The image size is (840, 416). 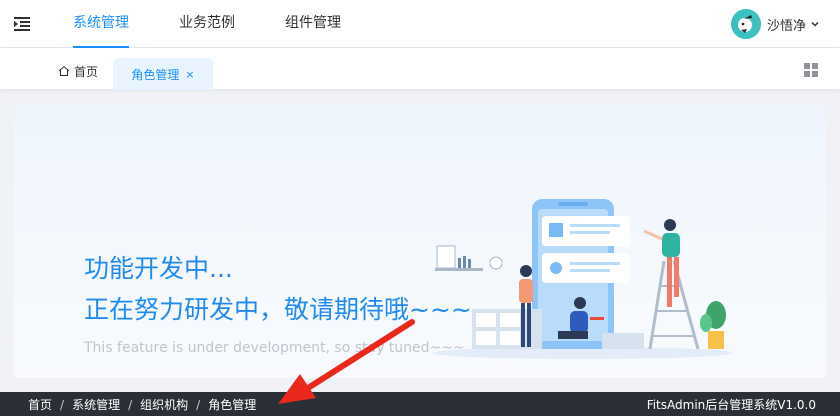 I want to click on breadcrumb-item-home: 首页, so click(x=40, y=404).